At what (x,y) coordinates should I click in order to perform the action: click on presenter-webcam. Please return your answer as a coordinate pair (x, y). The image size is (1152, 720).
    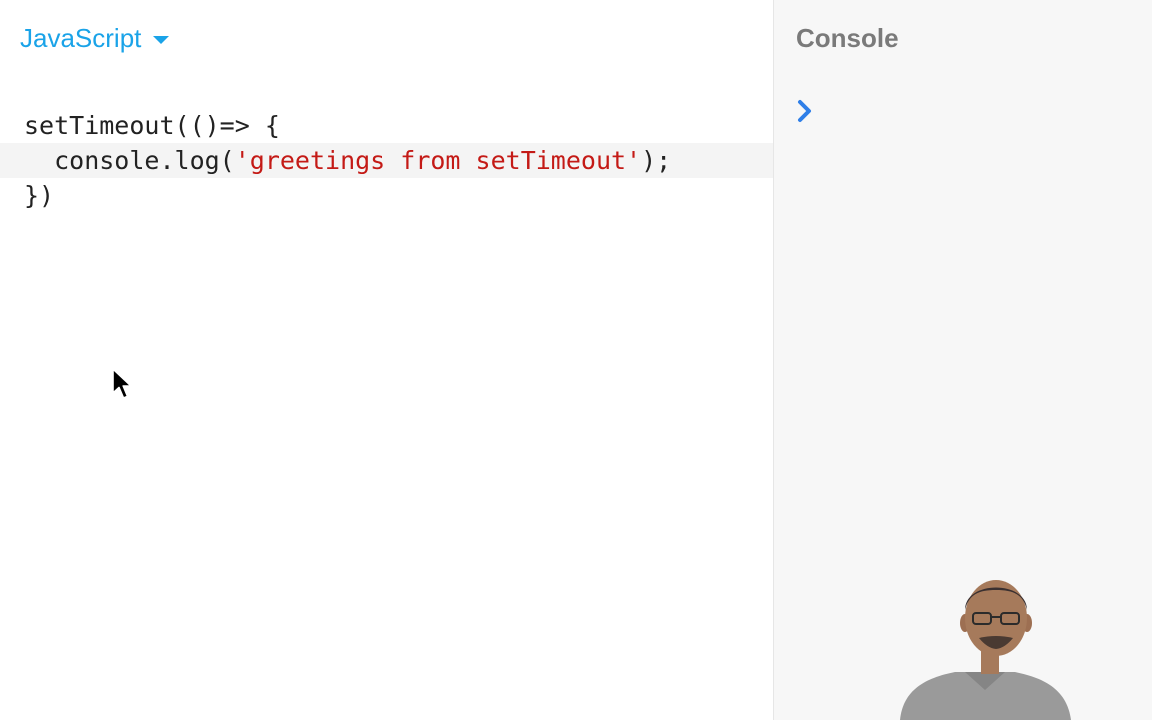
    Looking at the image, I should click on (985, 644).